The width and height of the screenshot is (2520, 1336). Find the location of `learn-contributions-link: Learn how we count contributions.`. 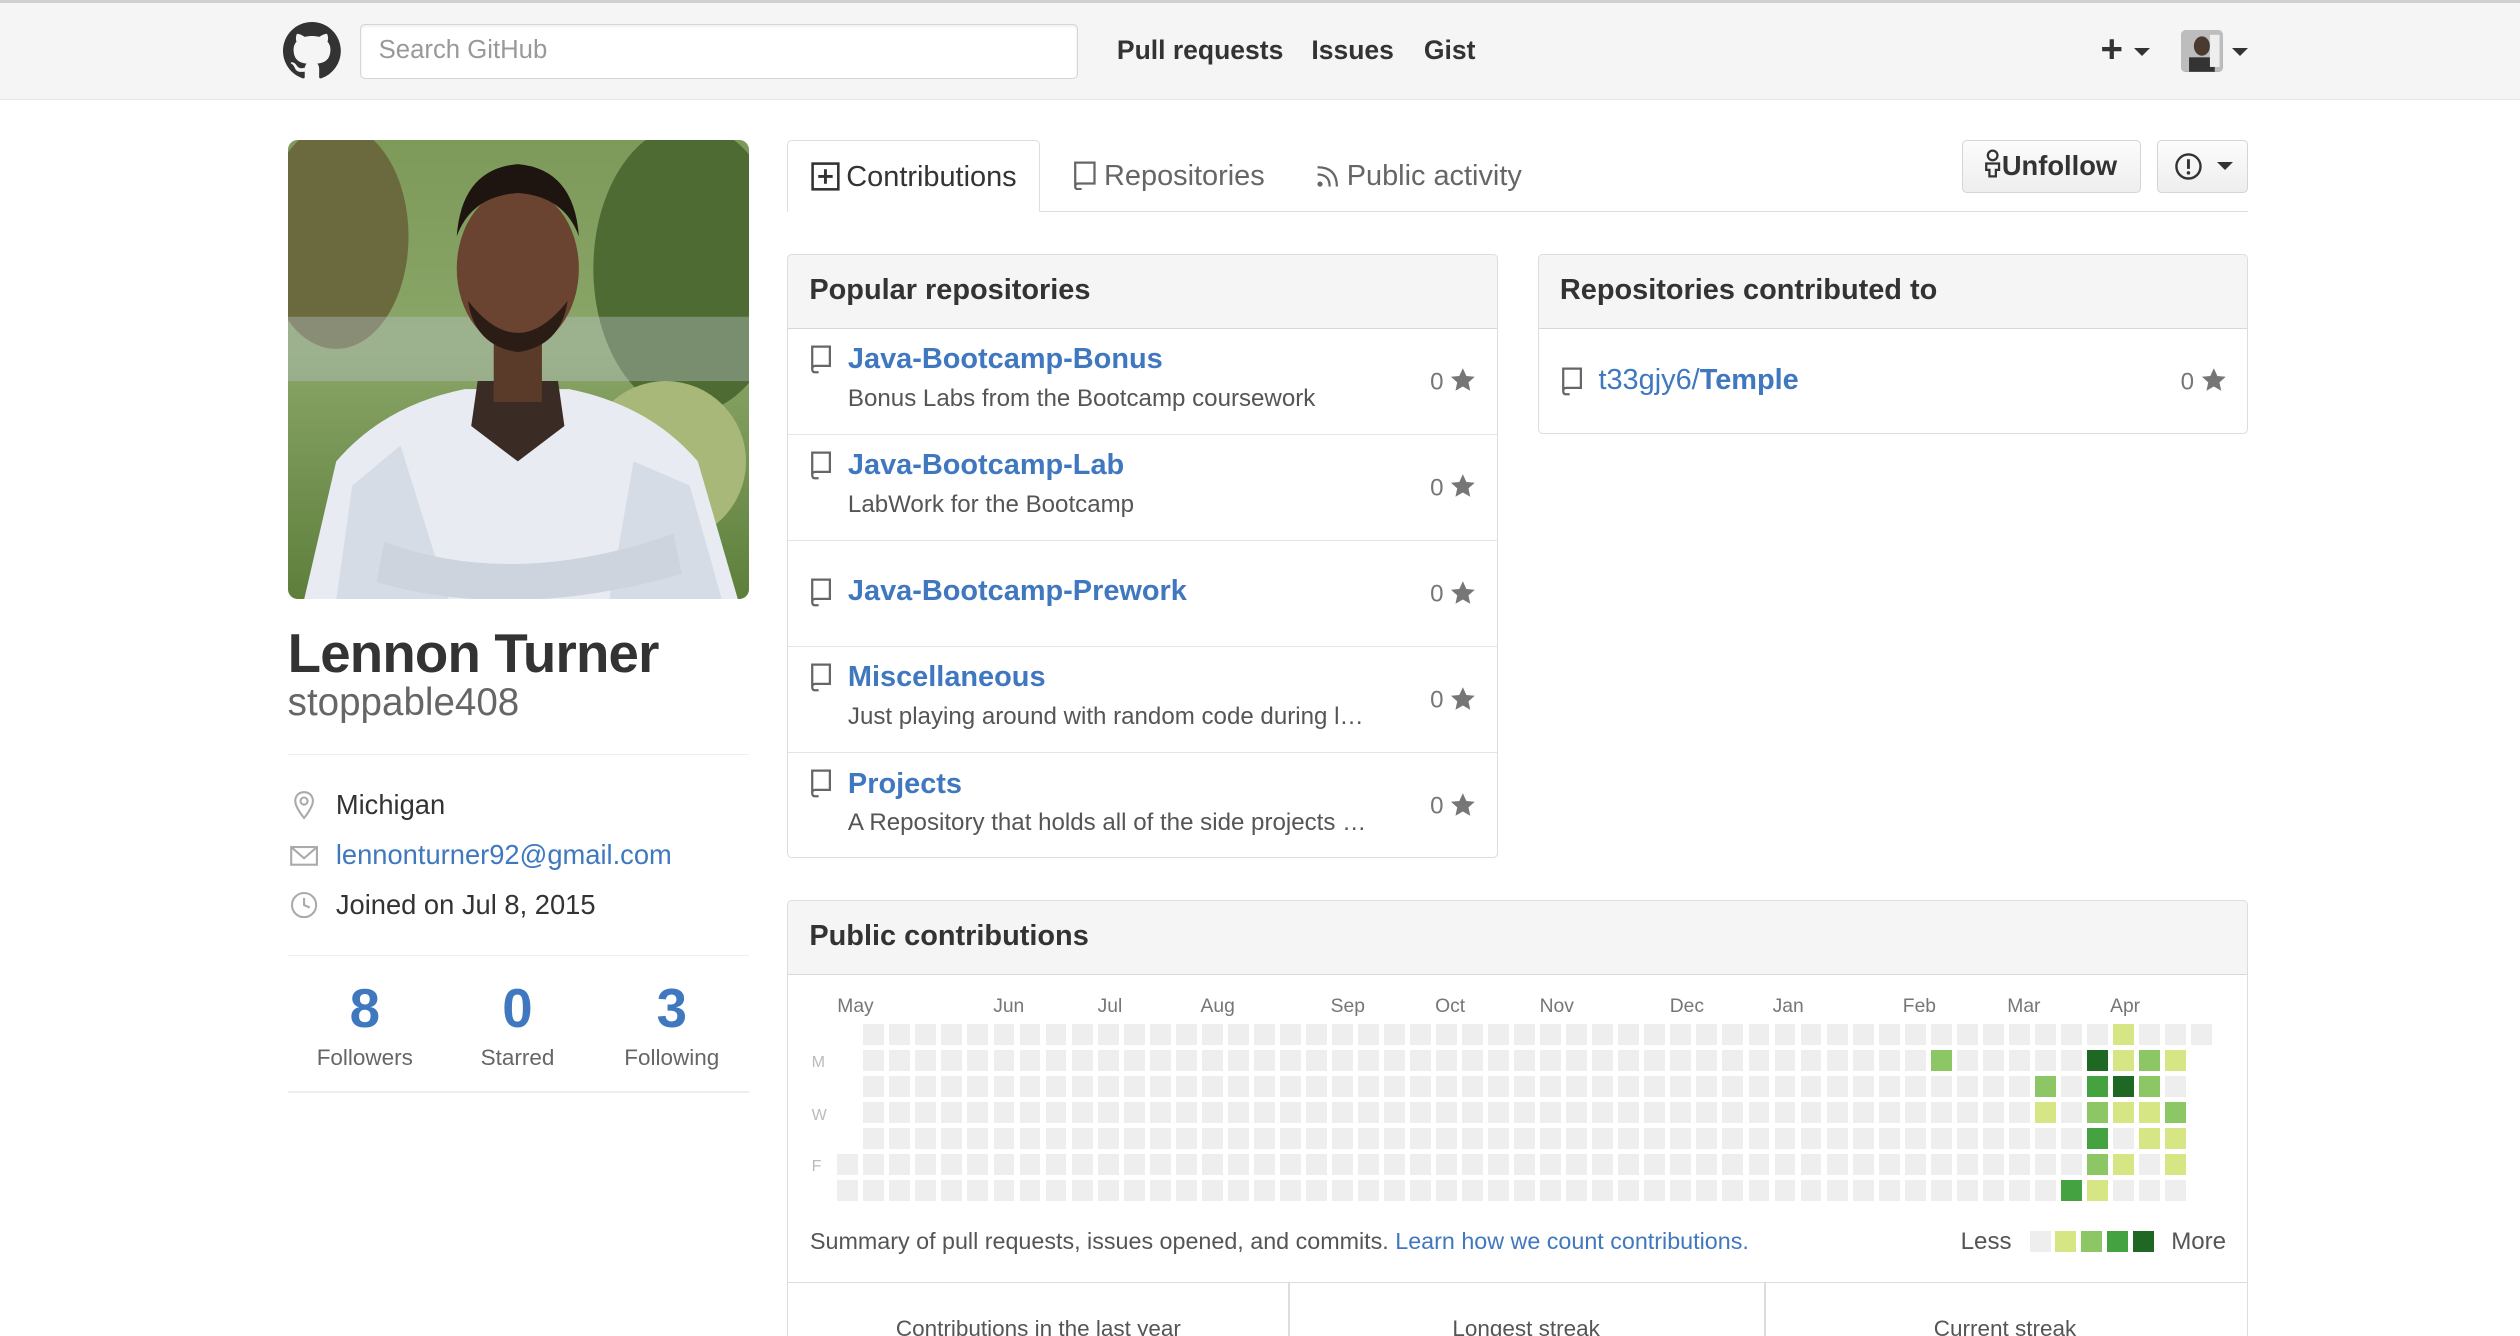

learn-contributions-link: Learn how we count contributions. is located at coordinates (1572, 1241).